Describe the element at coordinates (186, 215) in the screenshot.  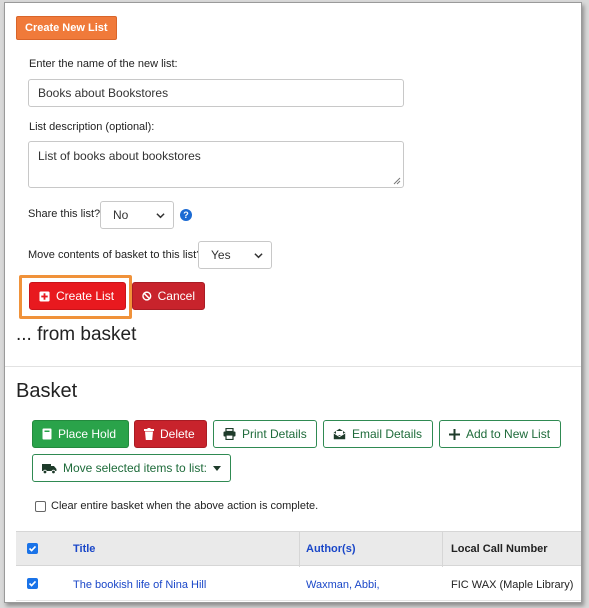
I see `help-icon: ?` at that location.